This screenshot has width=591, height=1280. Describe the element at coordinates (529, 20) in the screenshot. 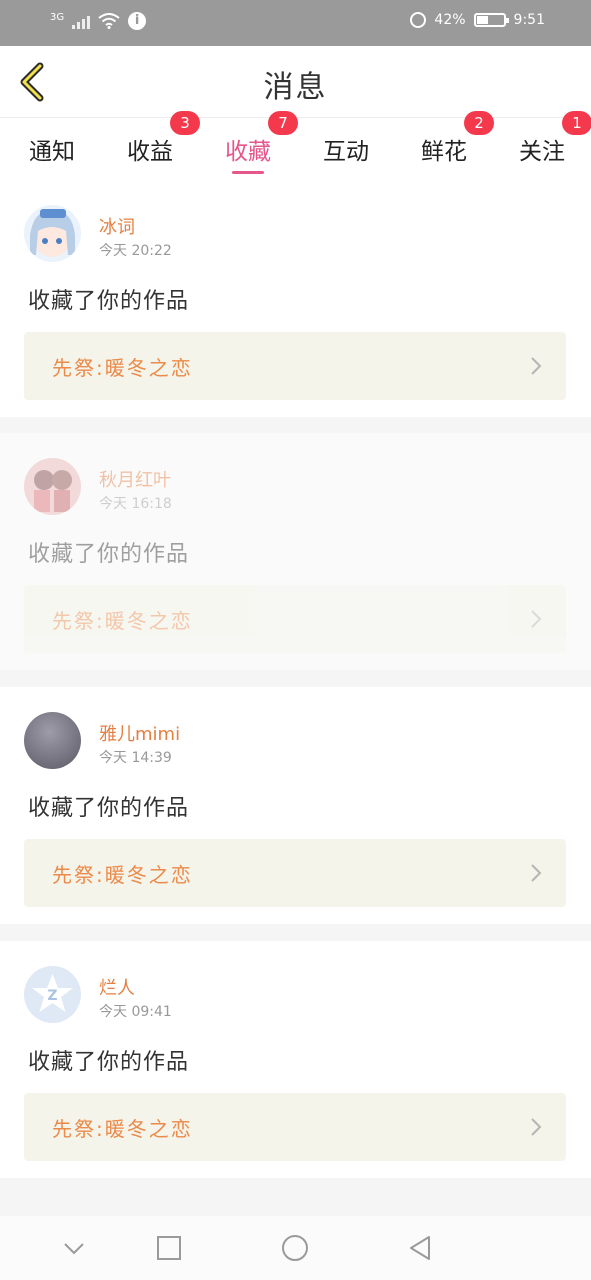

I see `clock: 9:51` at that location.